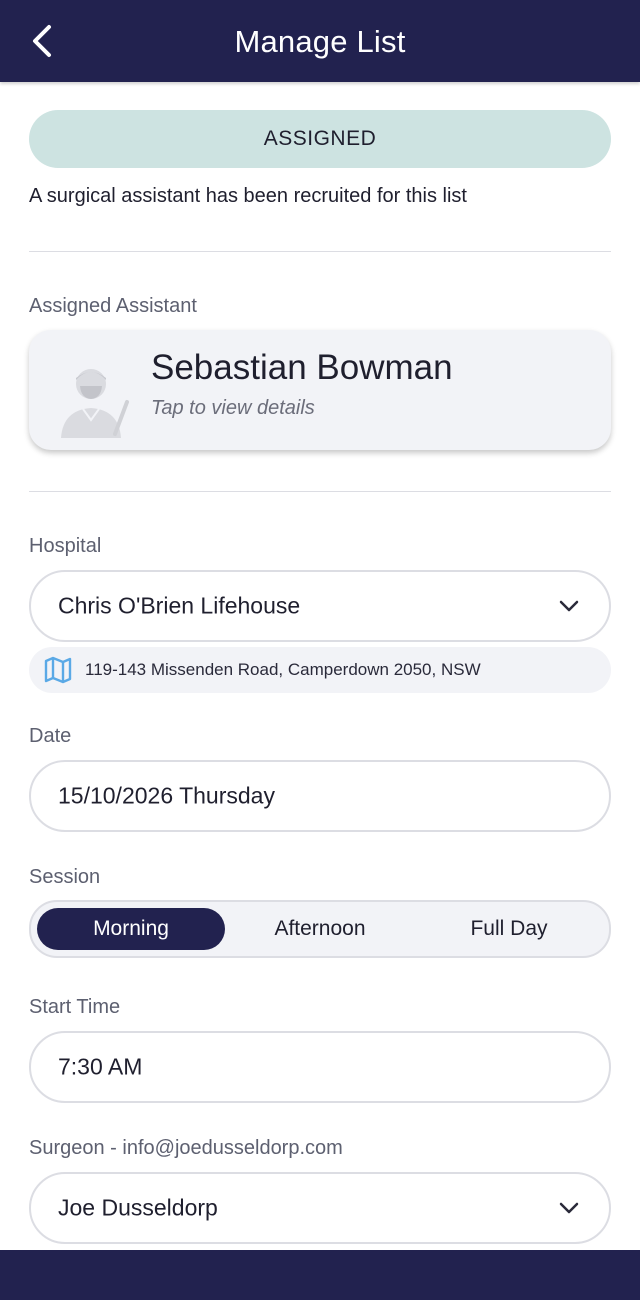  I want to click on hospital-value: Chris O'Brien Lifehouse, so click(179, 605).